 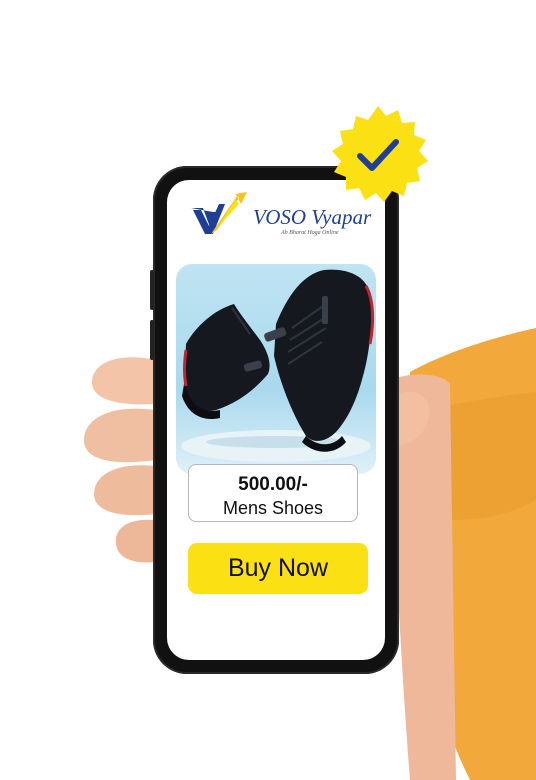 I want to click on buy-now-button: Buy Now, so click(x=278, y=568).